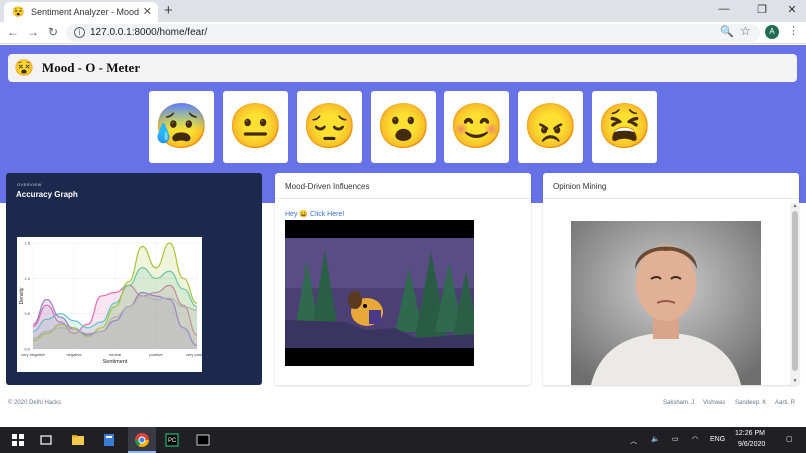 The image size is (806, 453). I want to click on y-tick-label: 0.5, so click(27, 313).